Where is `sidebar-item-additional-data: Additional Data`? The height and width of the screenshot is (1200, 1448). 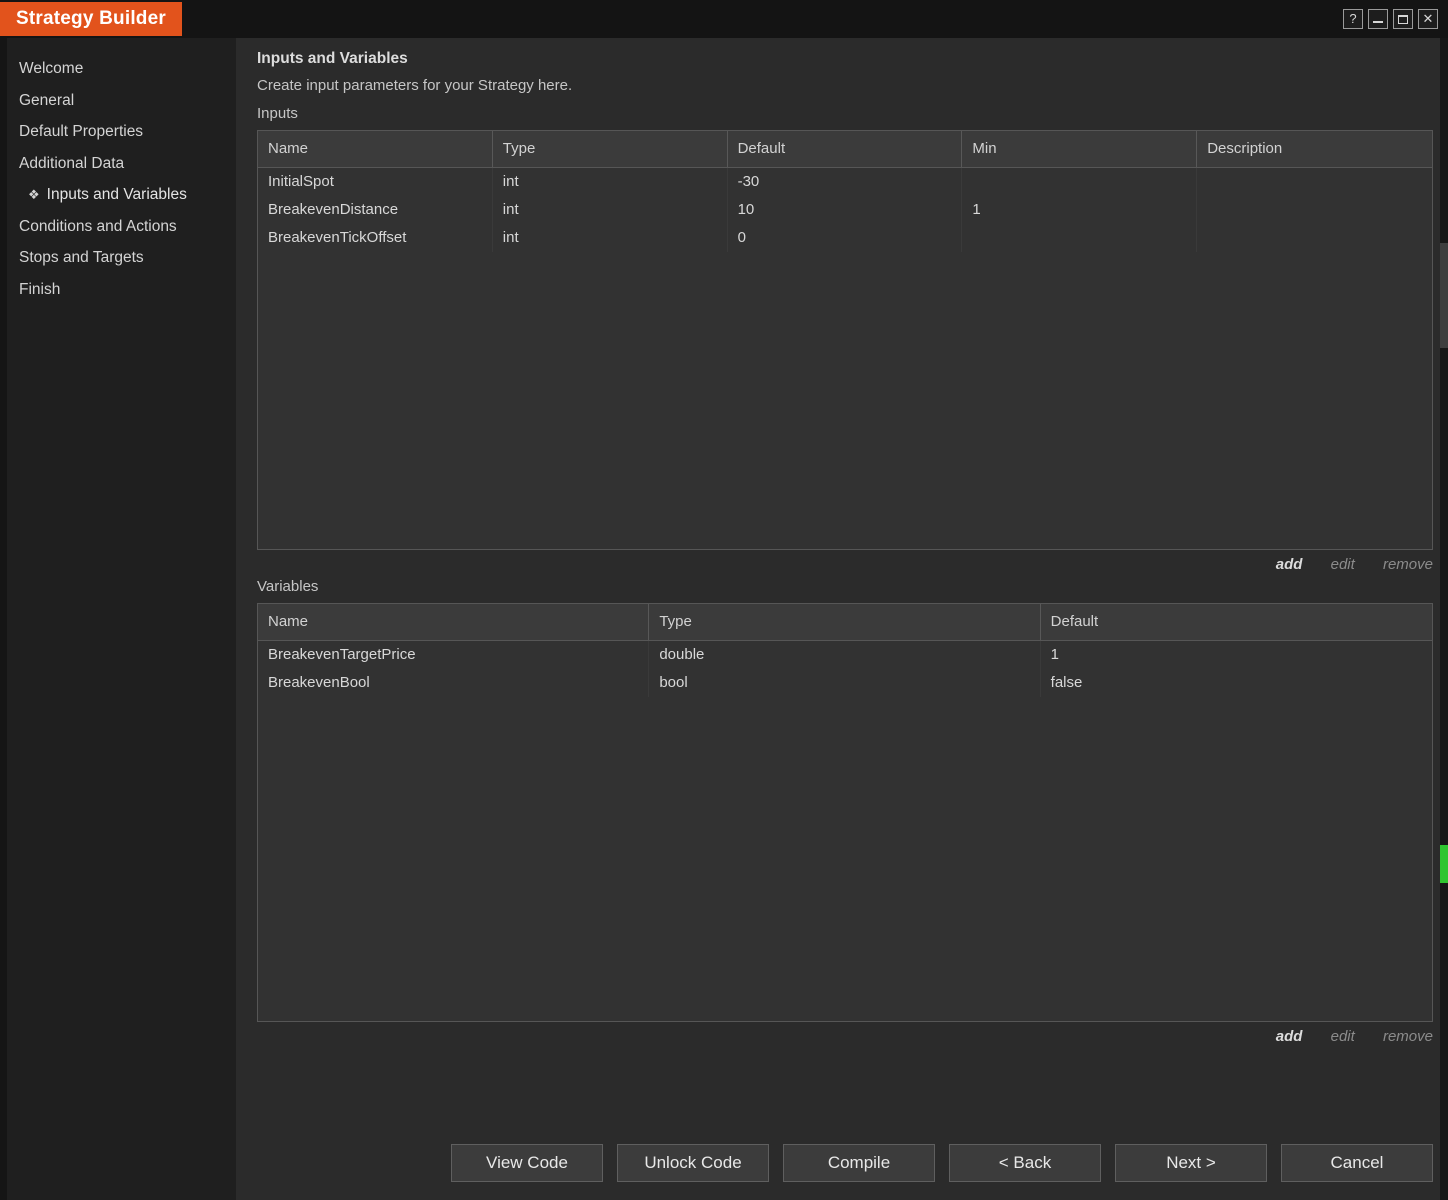
sidebar-item-additional-data: Additional Data is located at coordinates (121, 164).